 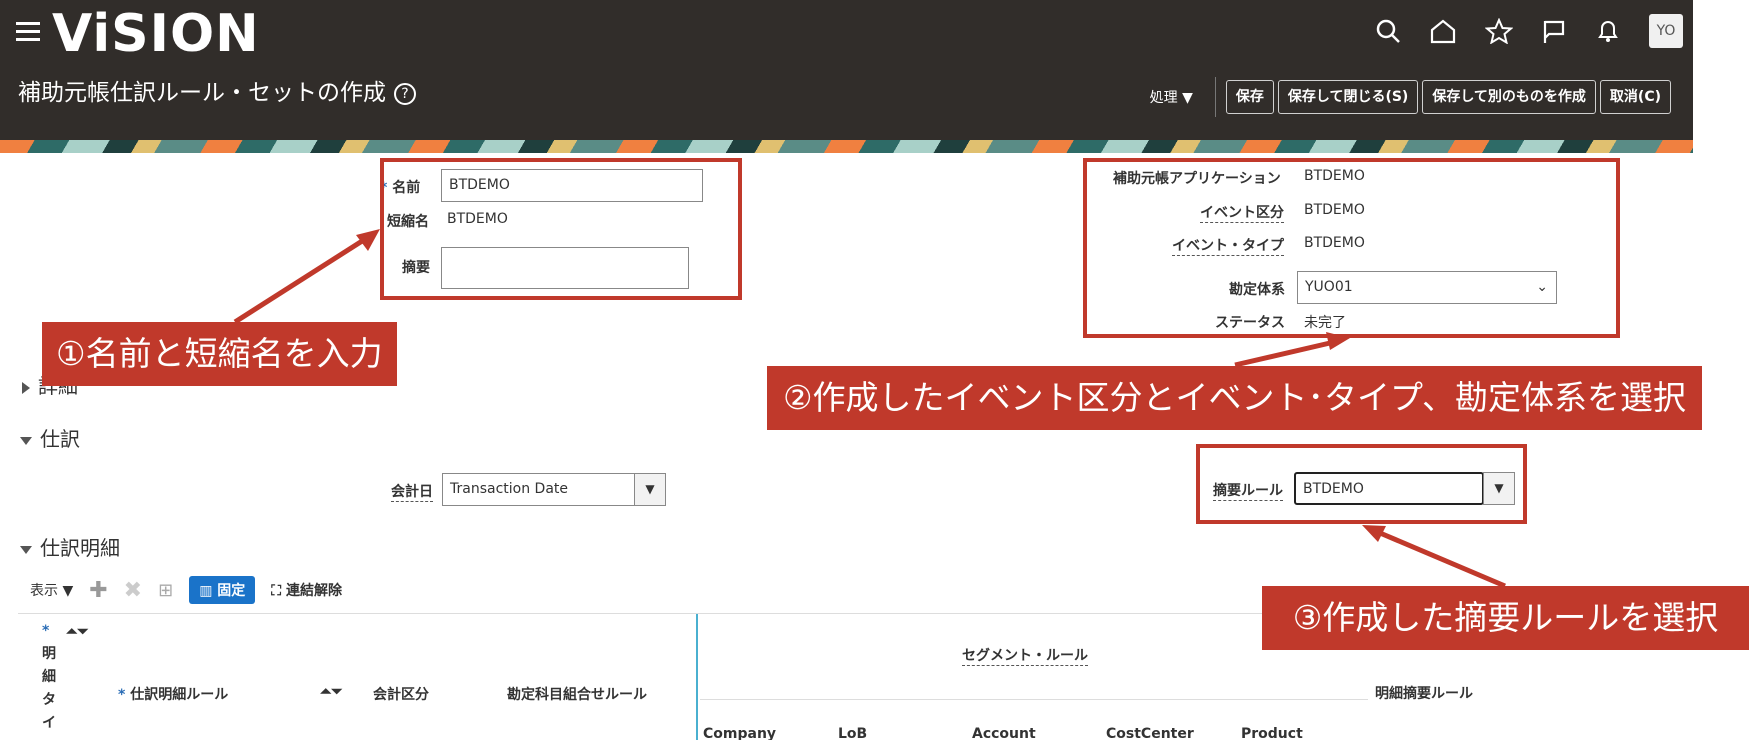 I want to click on callout-1: ①名前と短縮名を入力, so click(x=219, y=354).